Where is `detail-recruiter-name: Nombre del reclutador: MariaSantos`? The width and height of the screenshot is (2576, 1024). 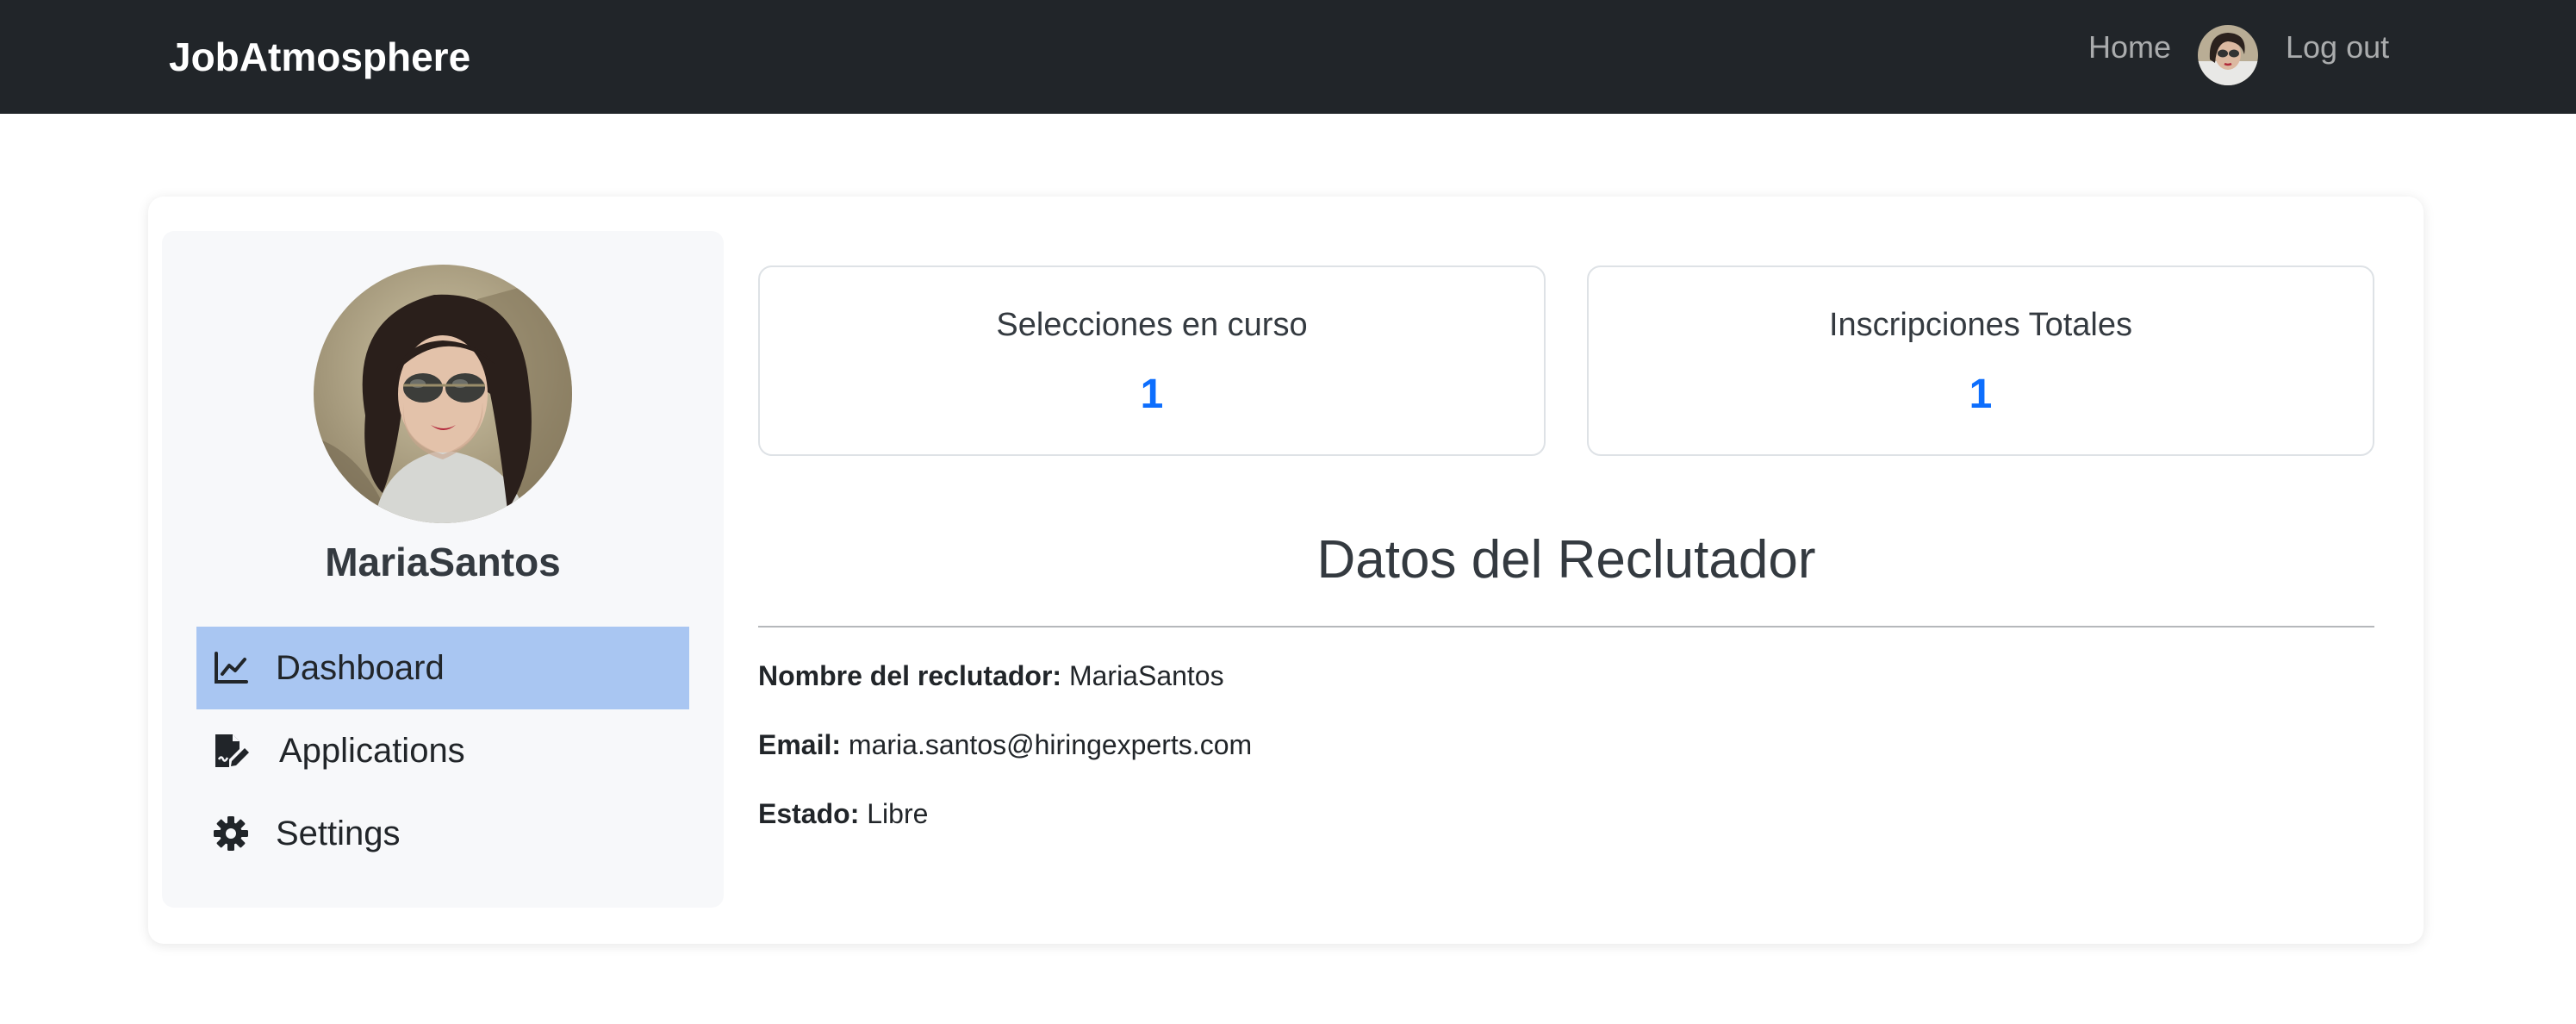 detail-recruiter-name: Nombre del reclutador: MariaSantos is located at coordinates (991, 676).